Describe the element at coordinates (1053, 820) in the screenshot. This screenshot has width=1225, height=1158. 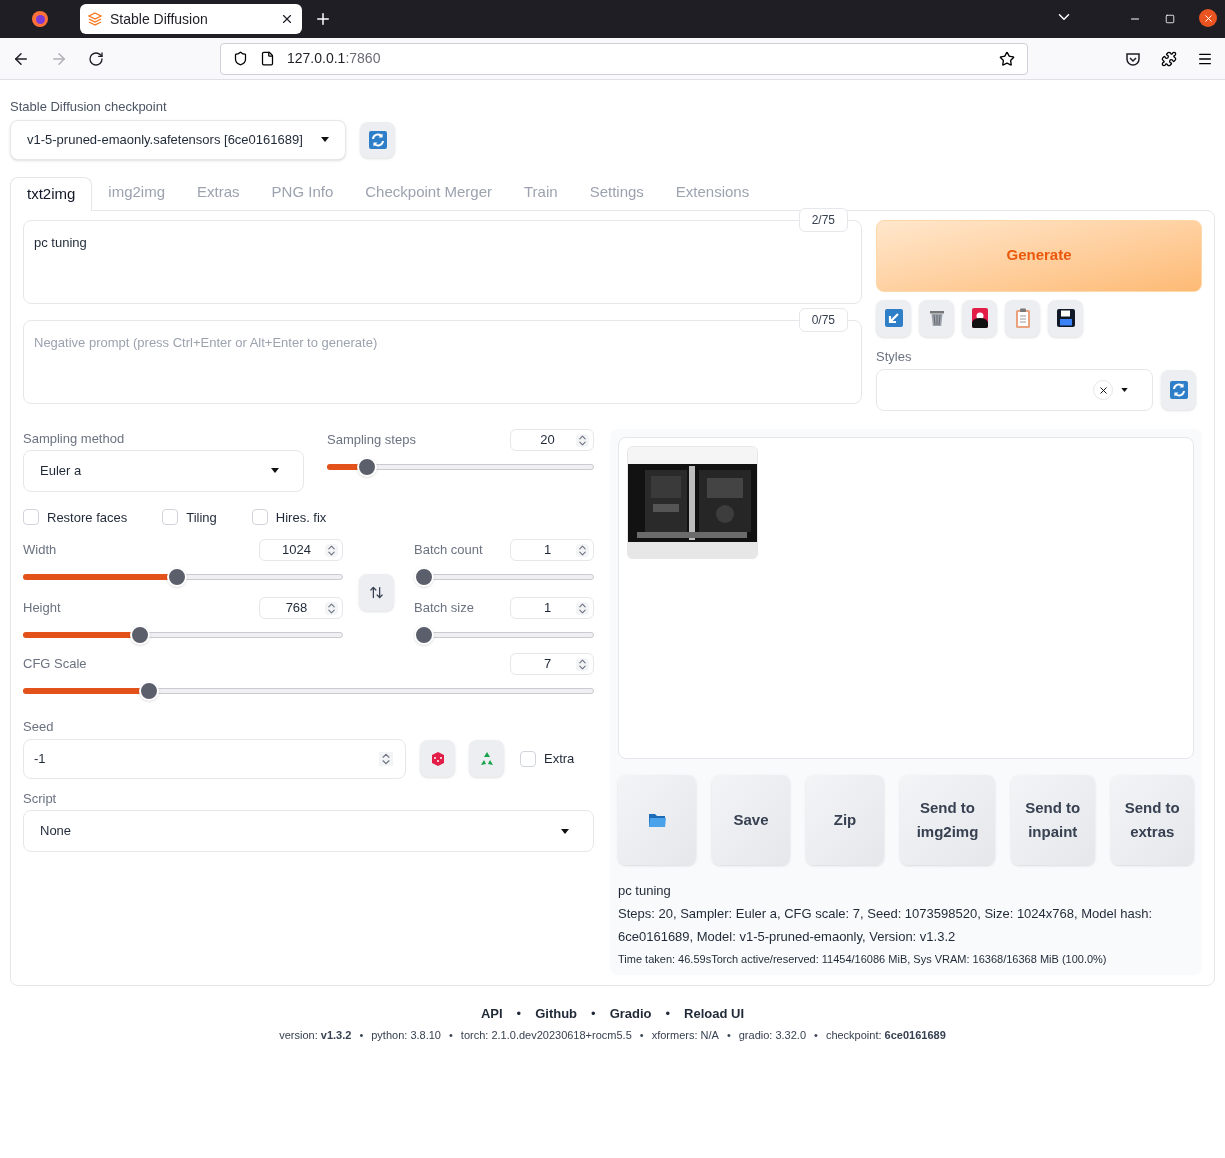
I see `output-button: Send to inpaint` at that location.